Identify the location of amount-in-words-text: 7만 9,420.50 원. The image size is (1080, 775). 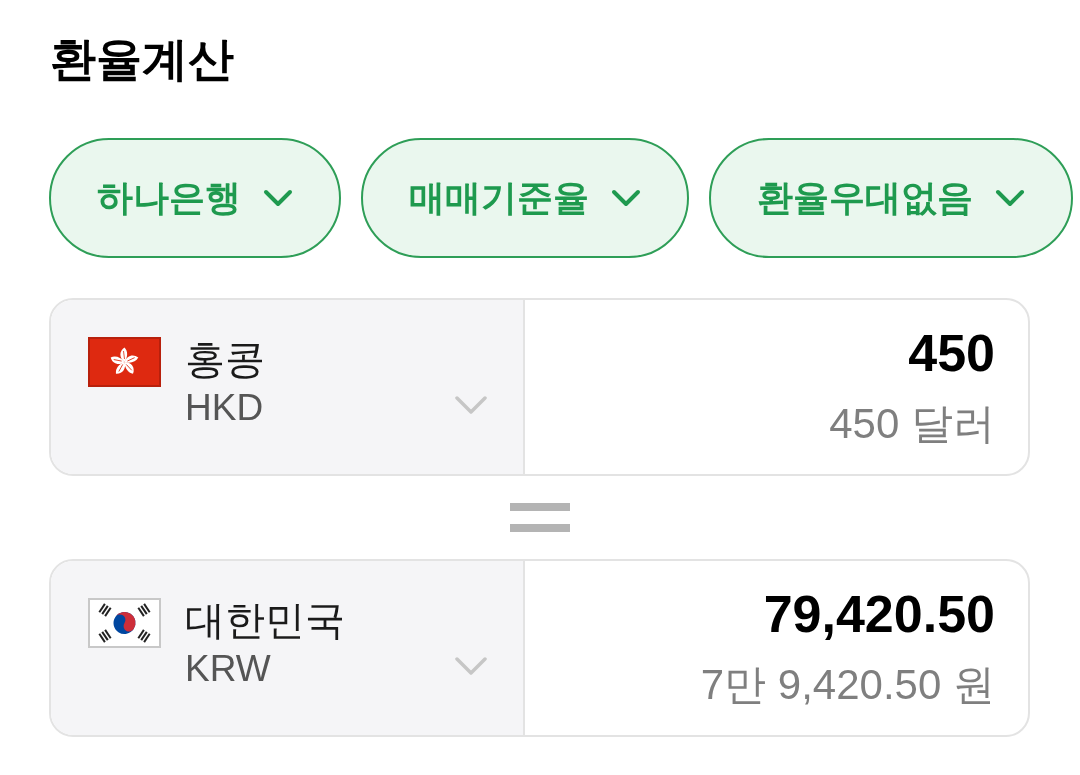
(847, 685).